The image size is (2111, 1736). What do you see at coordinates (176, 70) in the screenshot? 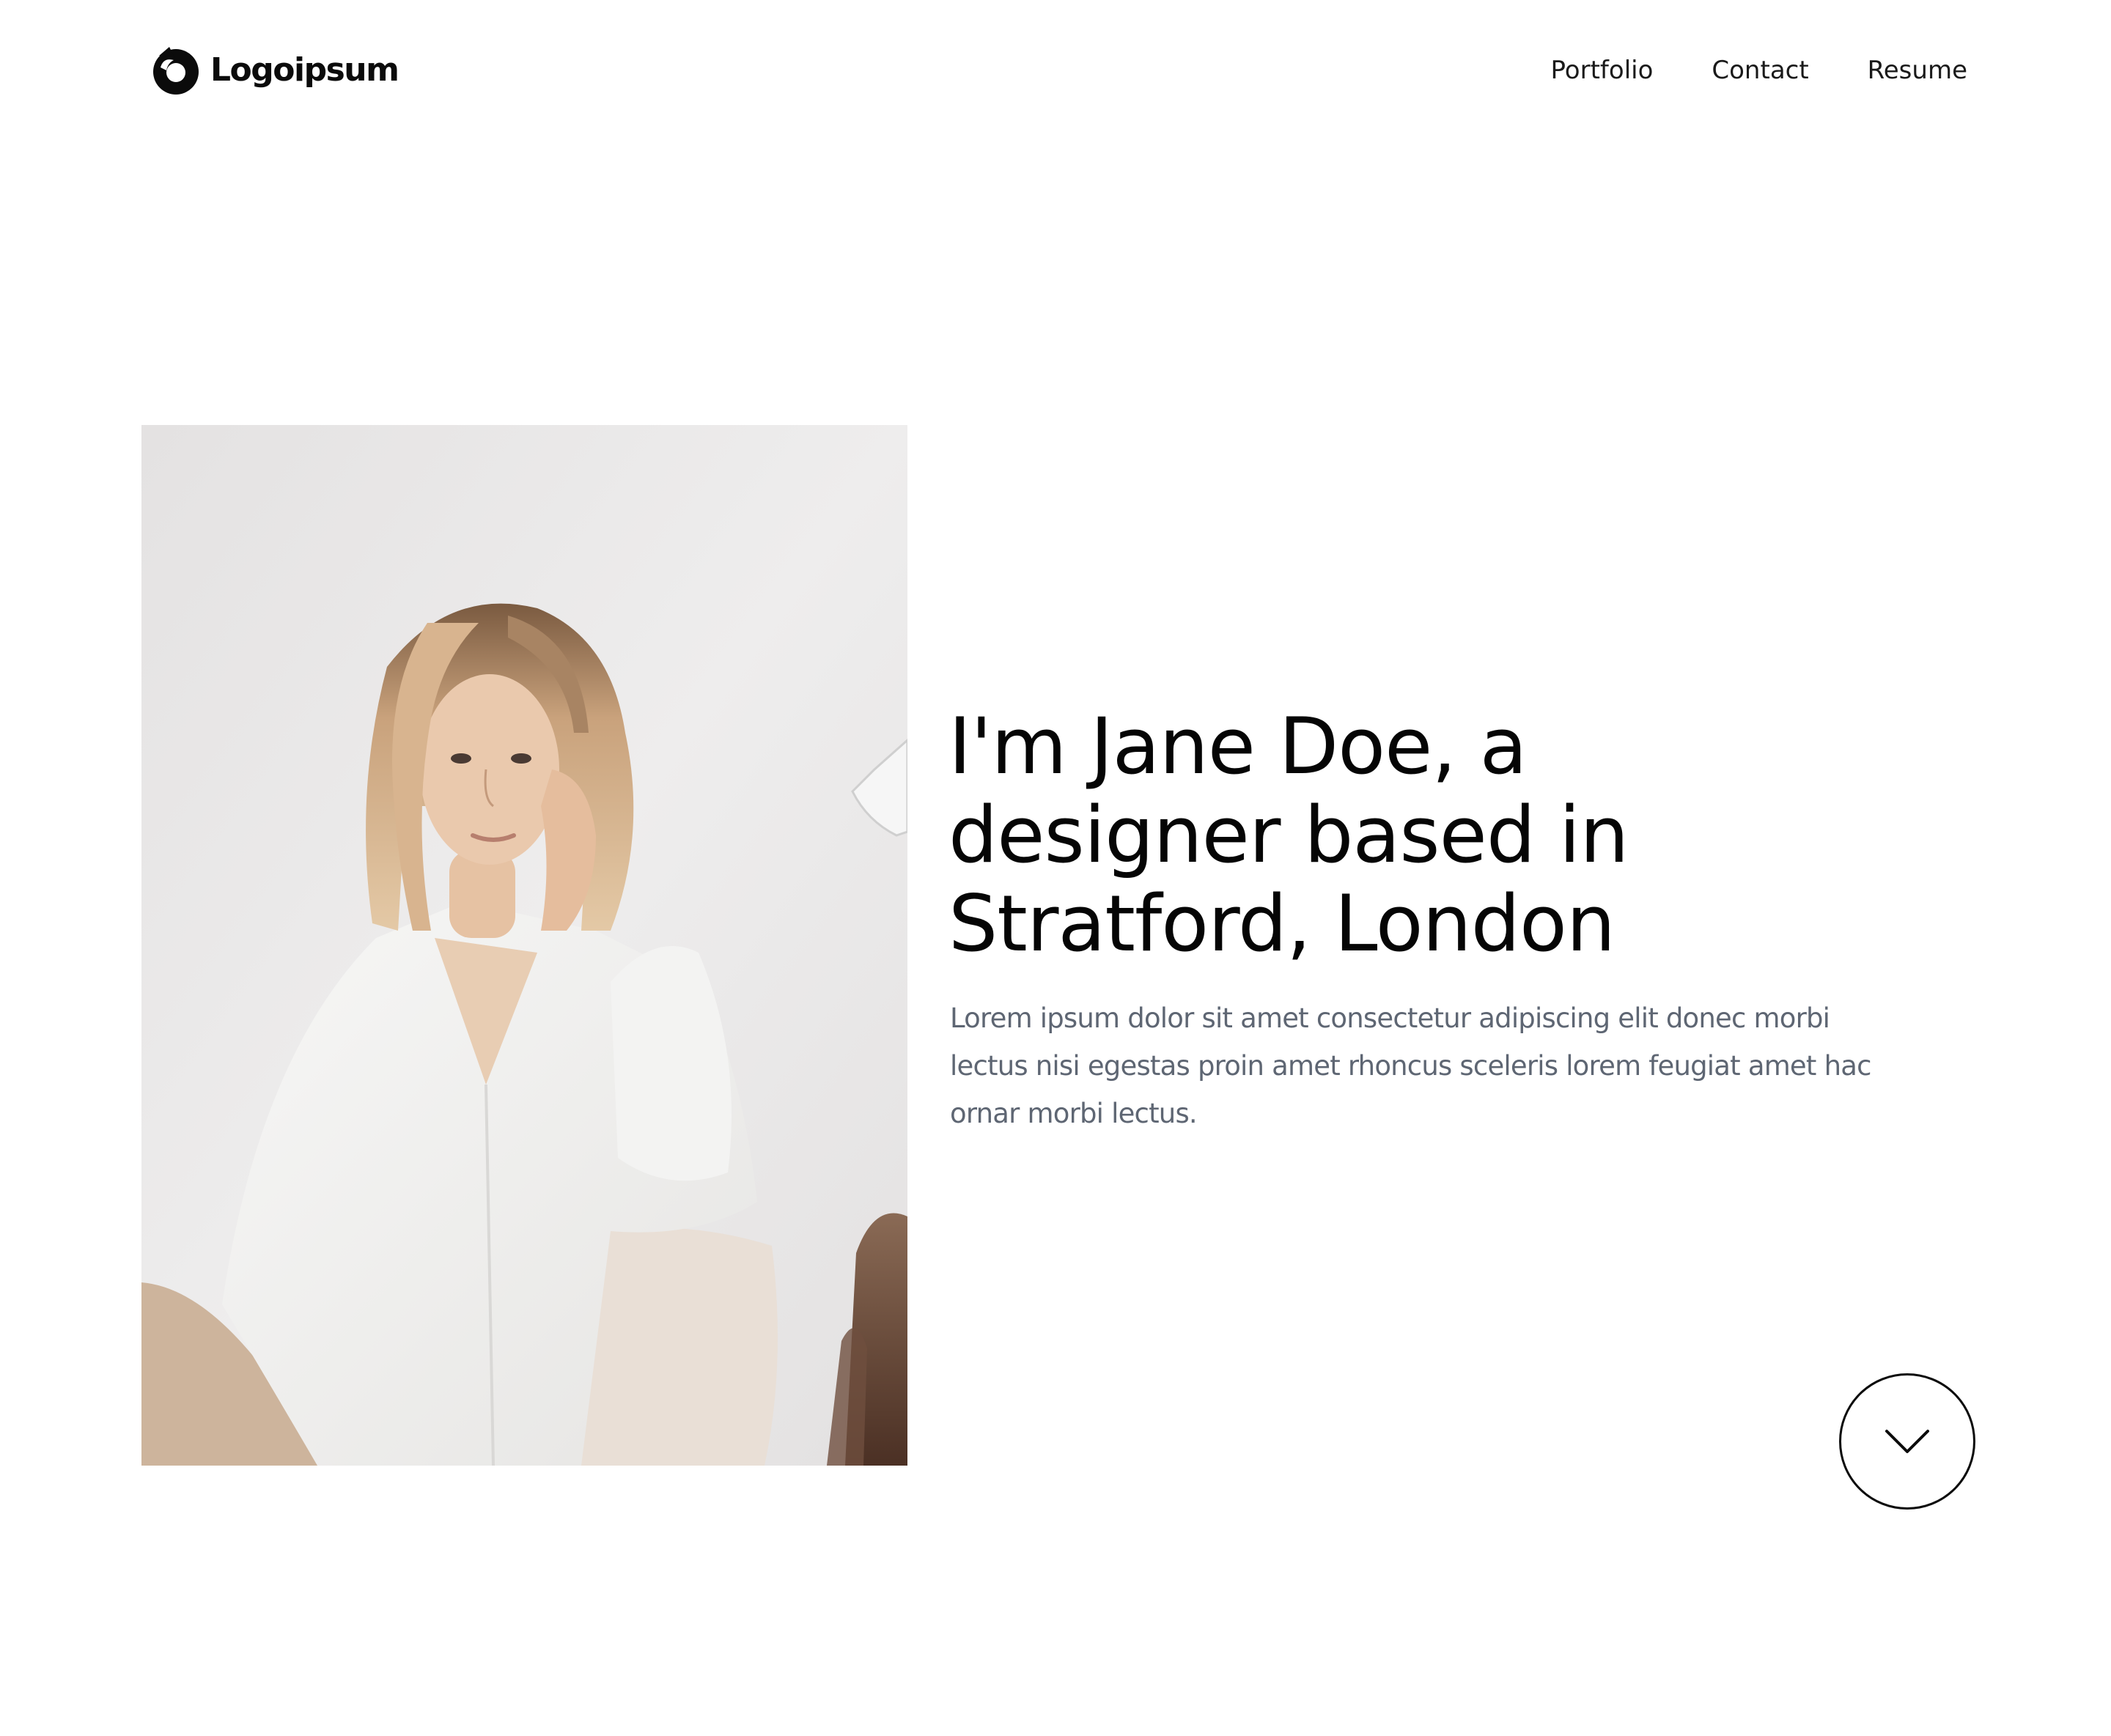
I see `logo-mark-icon` at bounding box center [176, 70].